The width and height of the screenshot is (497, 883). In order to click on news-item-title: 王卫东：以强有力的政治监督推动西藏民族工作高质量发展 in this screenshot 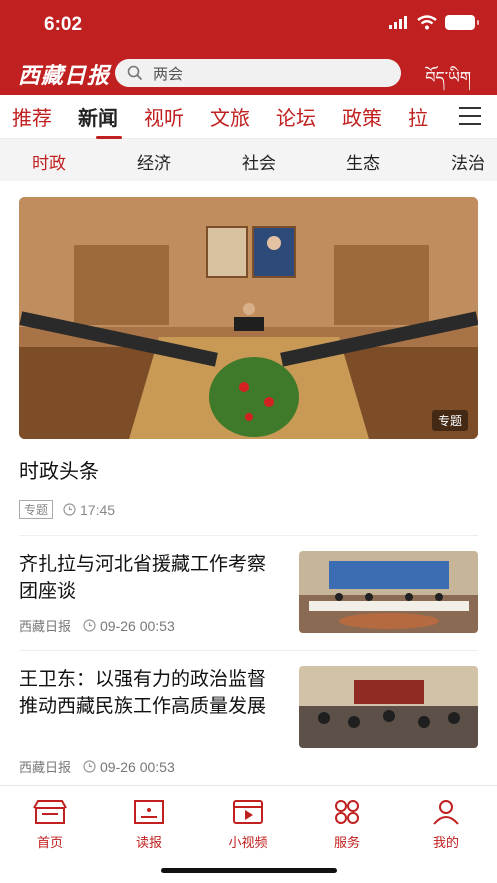, I will do `click(150, 693)`.